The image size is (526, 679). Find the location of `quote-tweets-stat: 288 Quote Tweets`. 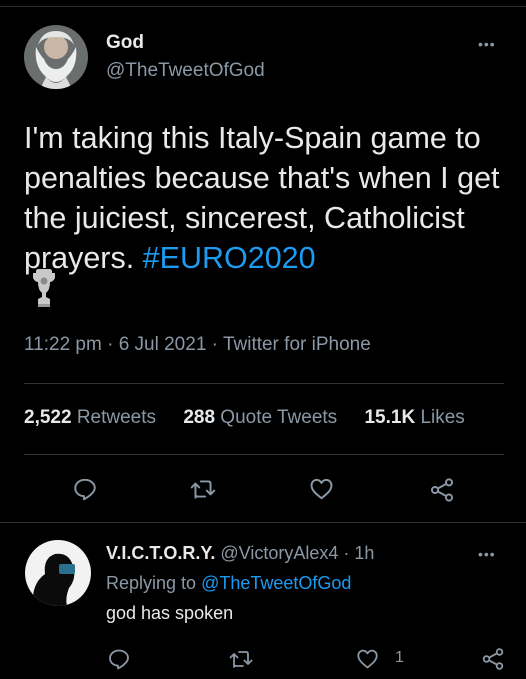

quote-tweets-stat: 288 Quote Tweets is located at coordinates (260, 418).